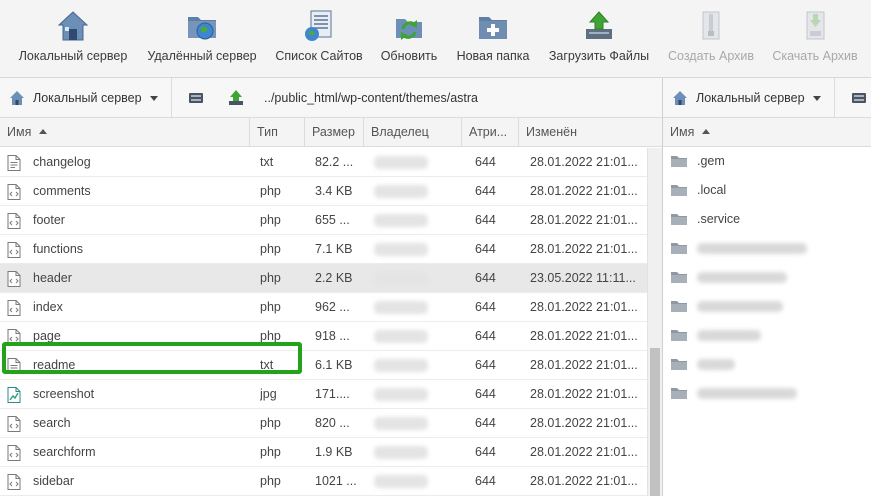  What do you see at coordinates (334, 278) in the screenshot?
I see `file-size: 2.2 KB` at bounding box center [334, 278].